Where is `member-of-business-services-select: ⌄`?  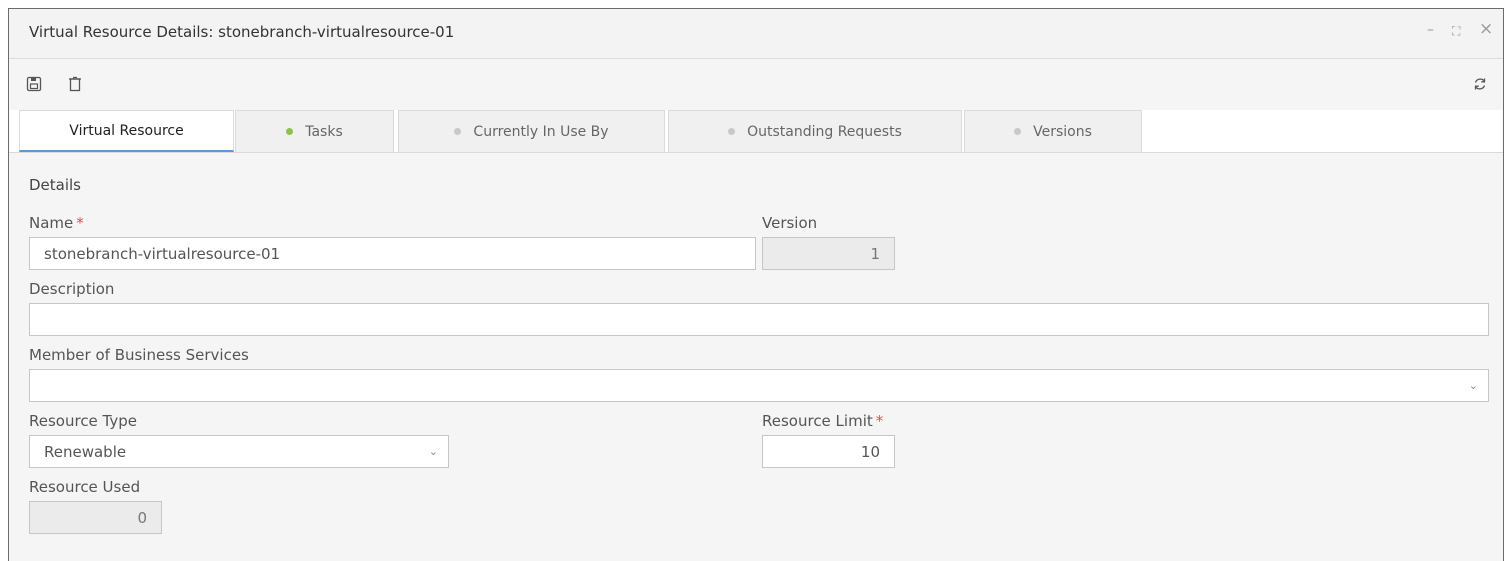
member-of-business-services-select: ⌄ is located at coordinates (759, 385).